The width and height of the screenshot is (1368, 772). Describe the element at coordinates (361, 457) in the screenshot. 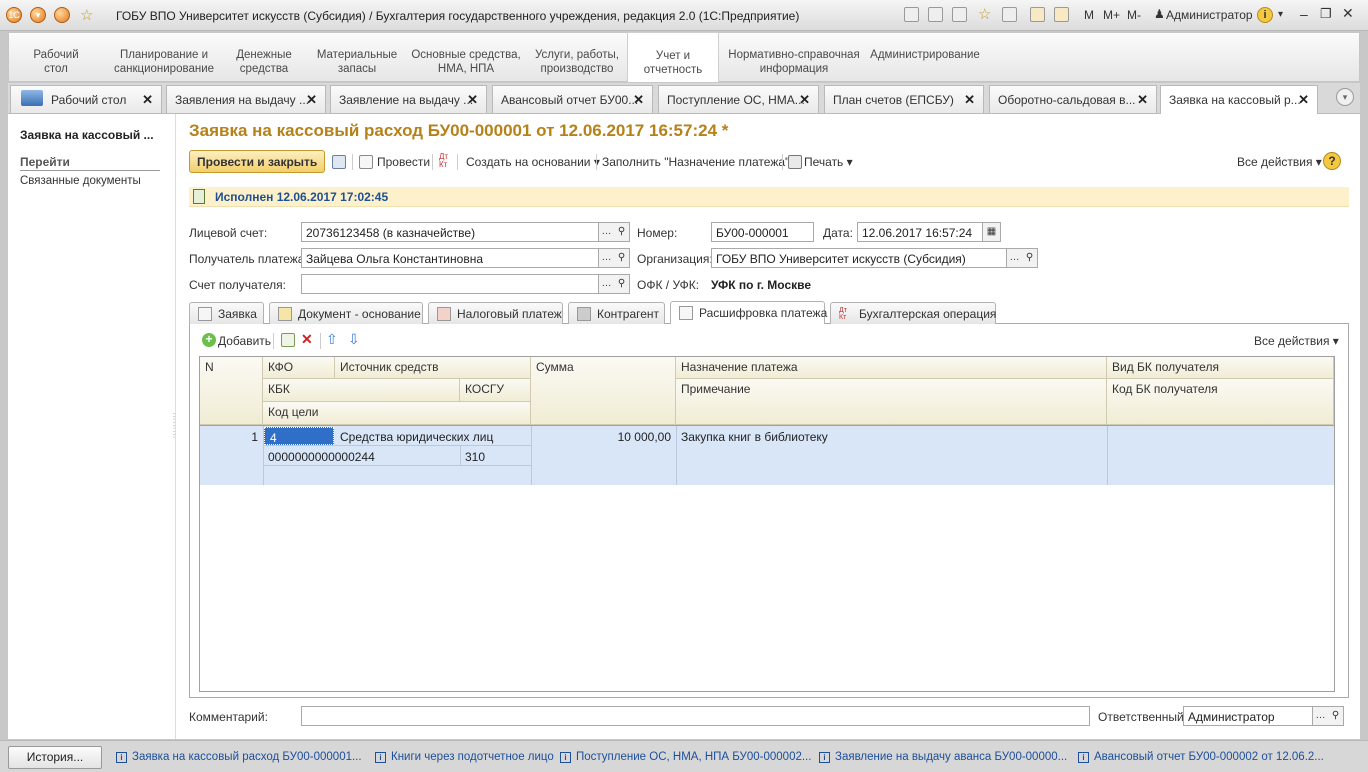

I see `cell-kbk: 0000000000000244` at that location.